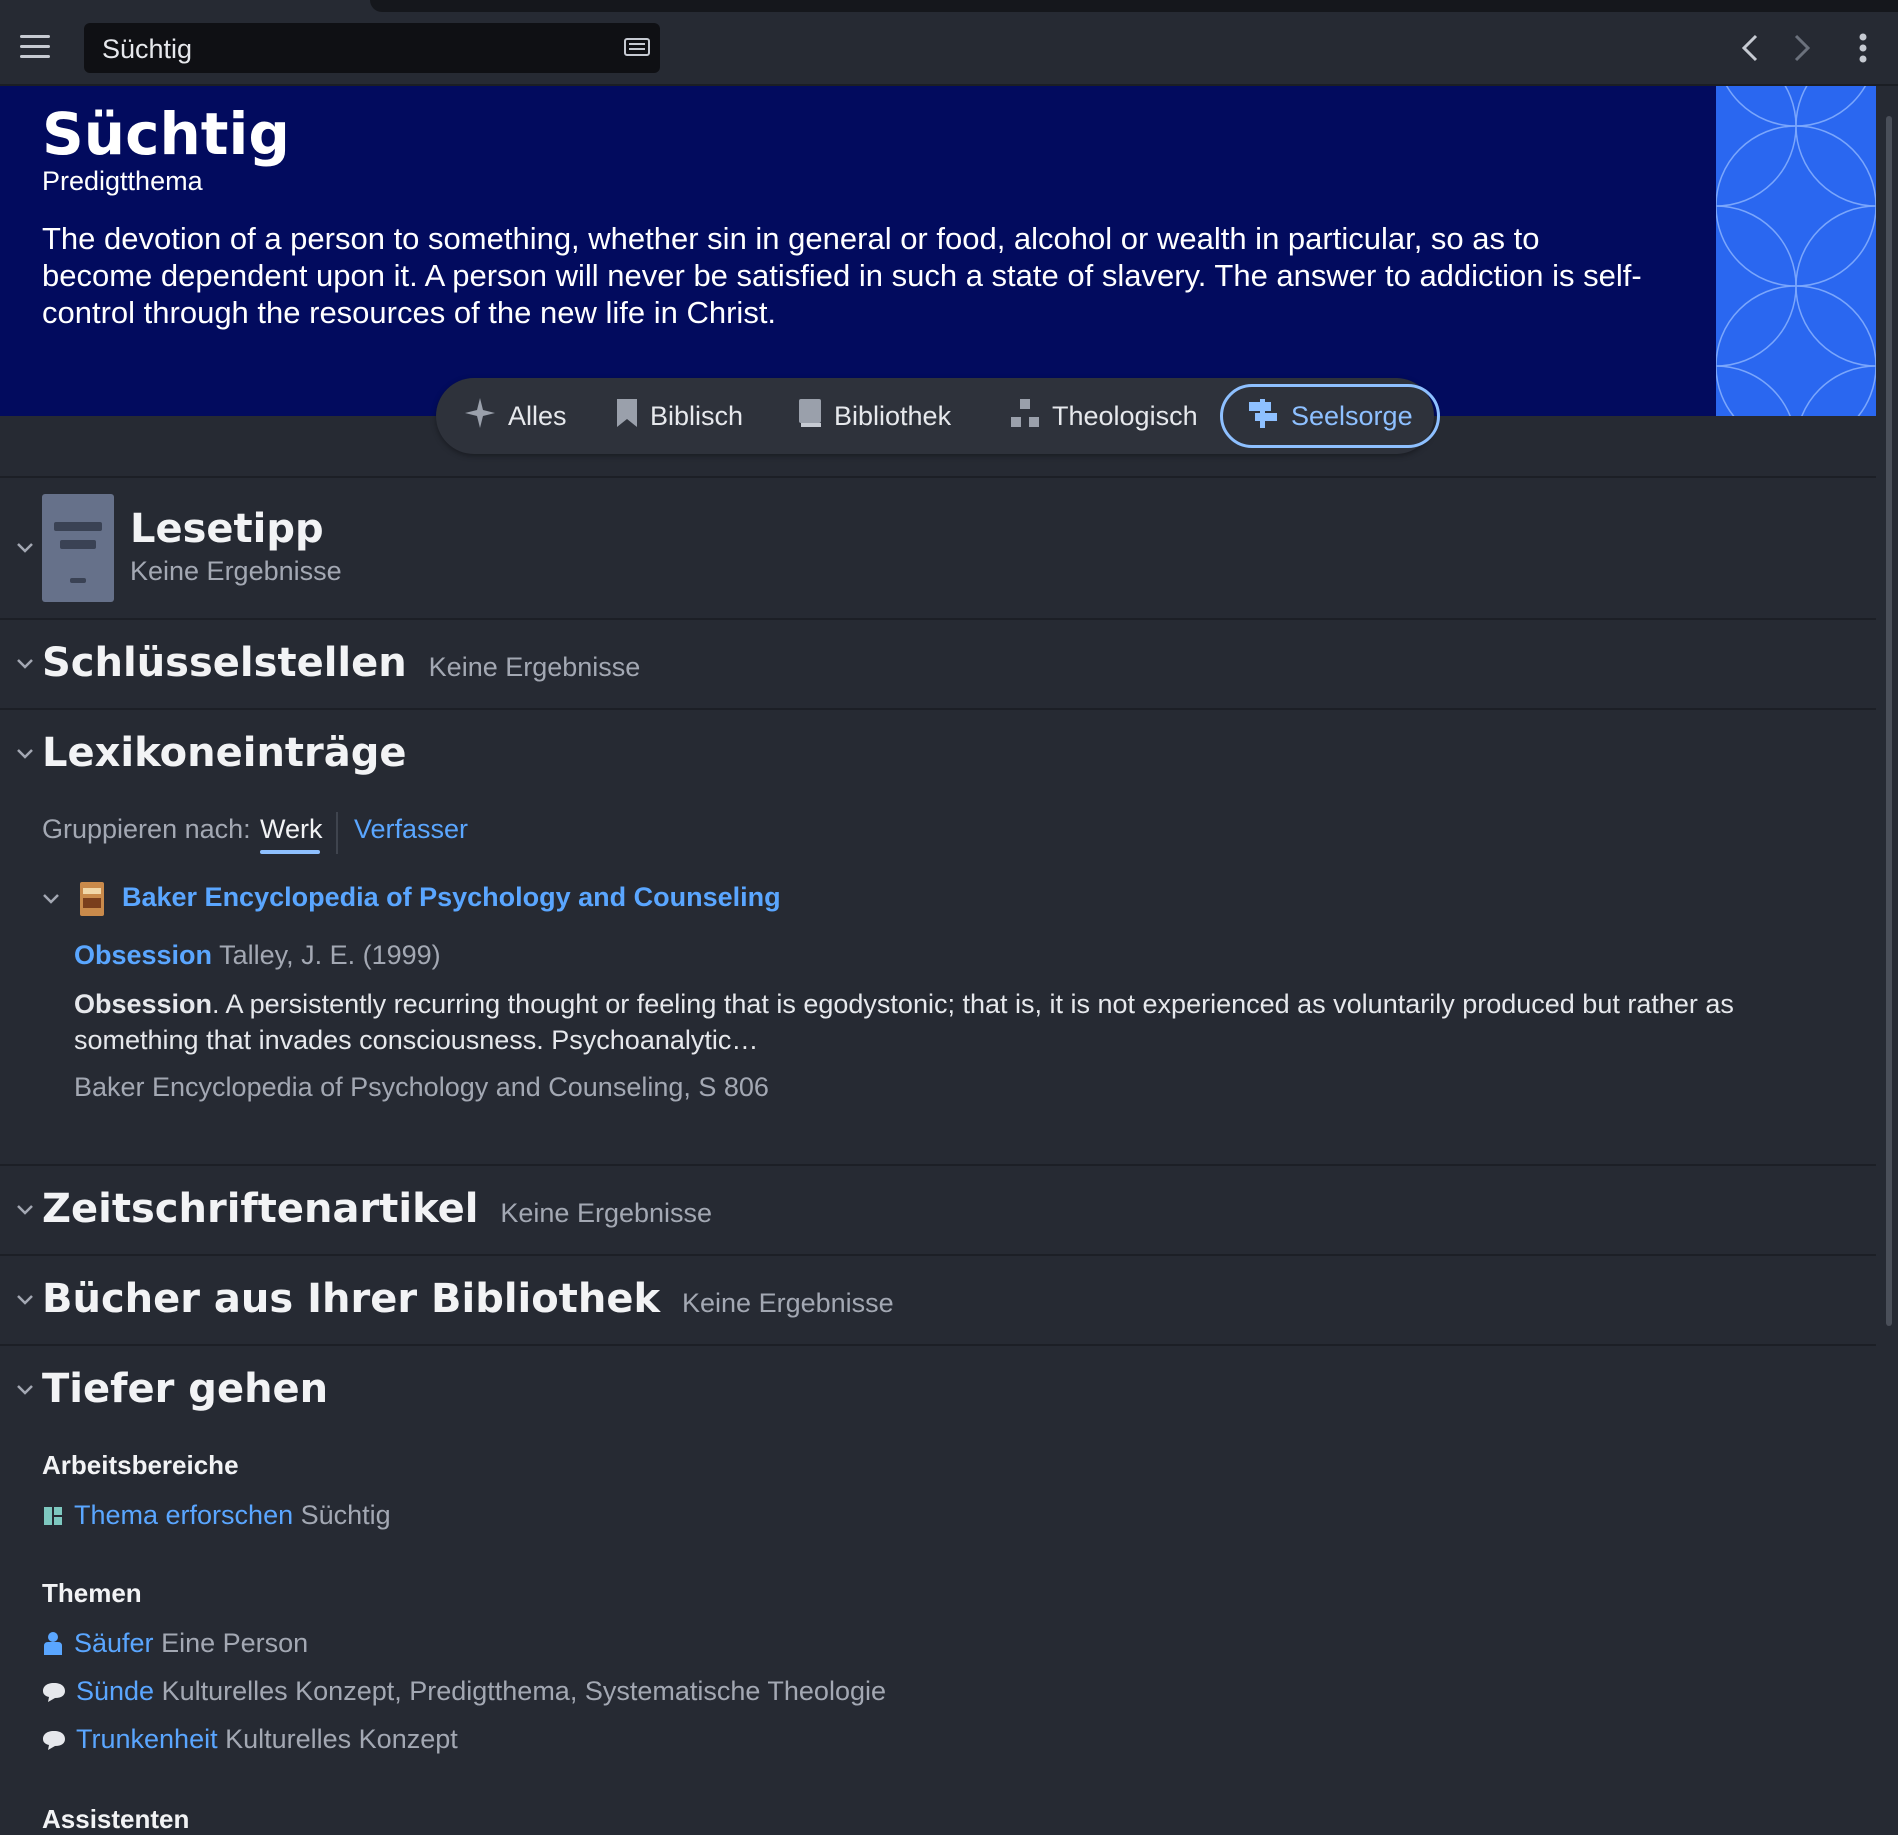 The width and height of the screenshot is (1898, 1835). I want to click on layout-icon, so click(53, 1516).